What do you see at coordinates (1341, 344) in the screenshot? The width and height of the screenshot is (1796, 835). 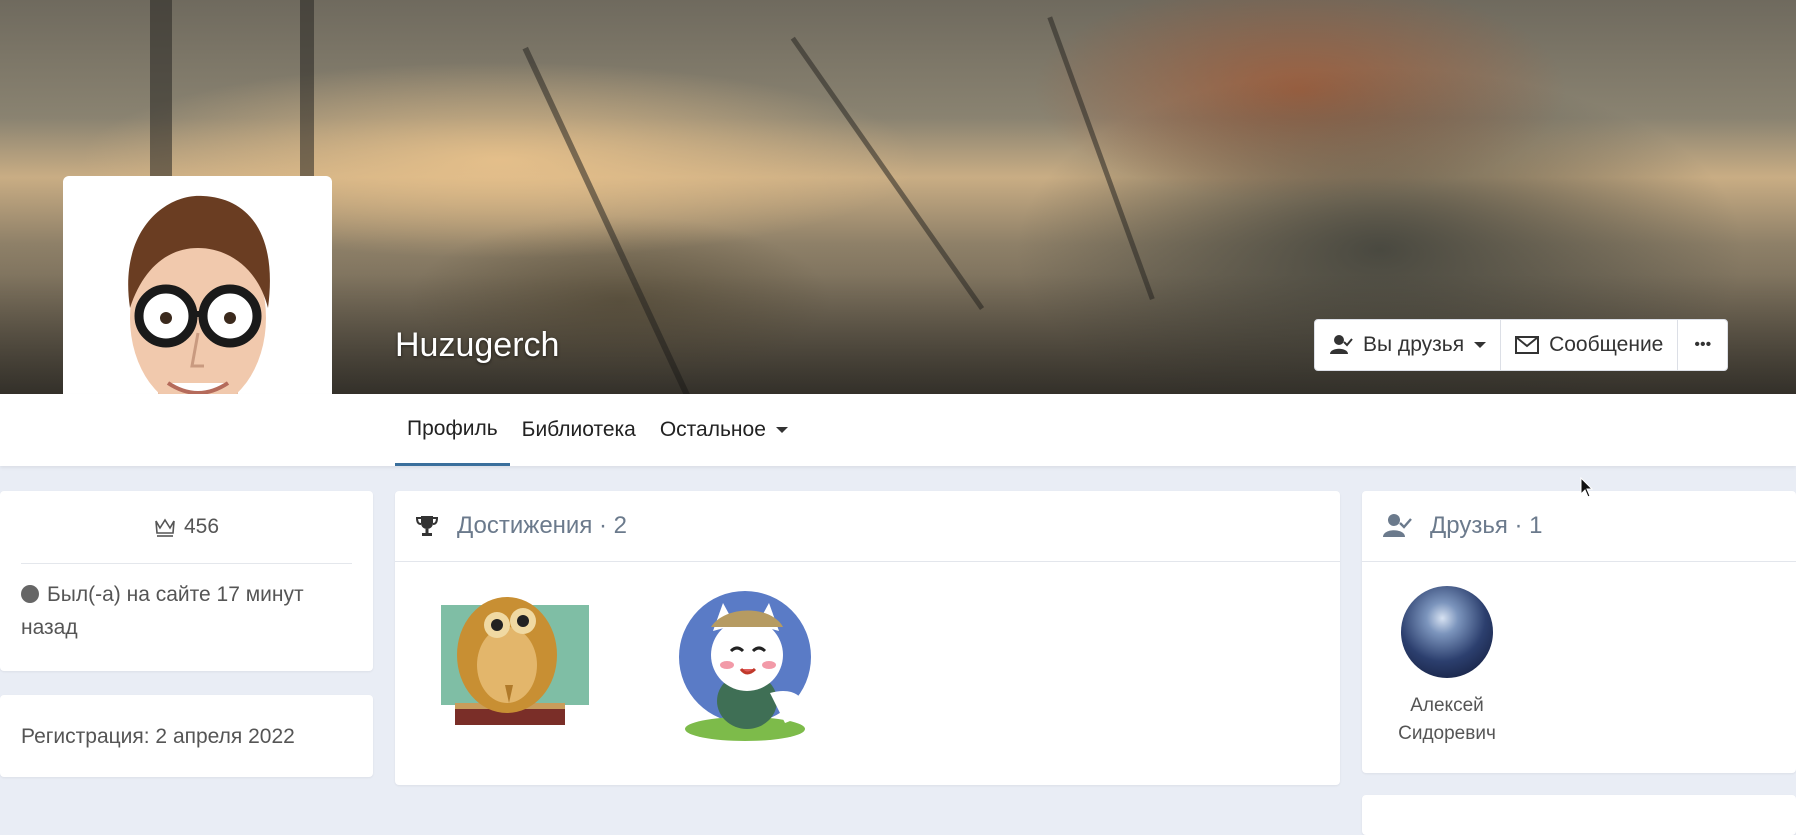 I see `friend-check-icon` at bounding box center [1341, 344].